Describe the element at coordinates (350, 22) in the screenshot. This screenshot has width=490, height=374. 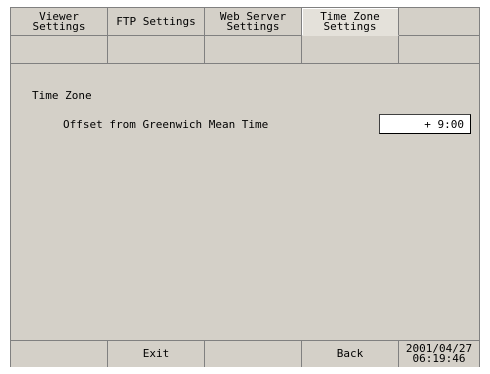
I see `tab-time-zone-settings: Time Zone Settings` at that location.